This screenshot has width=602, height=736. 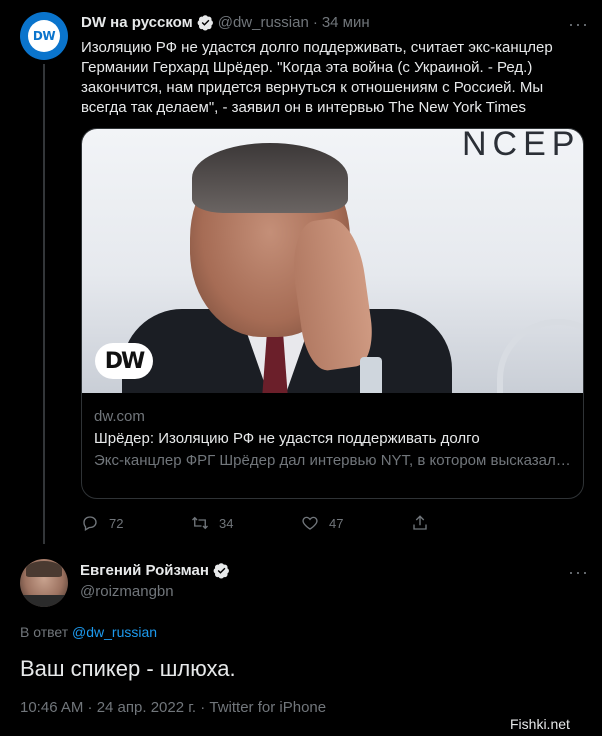 What do you see at coordinates (226, 523) in the screenshot?
I see `retweet-count: 34` at bounding box center [226, 523].